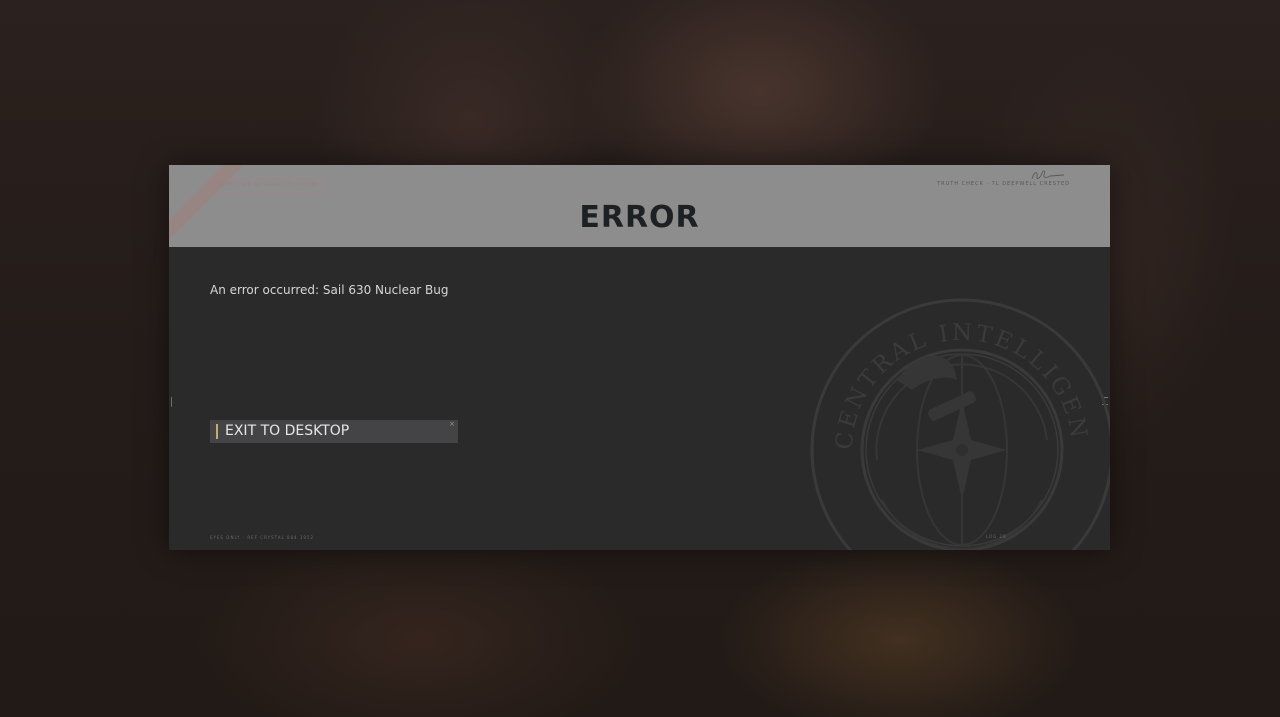 The height and width of the screenshot is (717, 1280). I want to click on left-edge-marker, so click(174, 402).